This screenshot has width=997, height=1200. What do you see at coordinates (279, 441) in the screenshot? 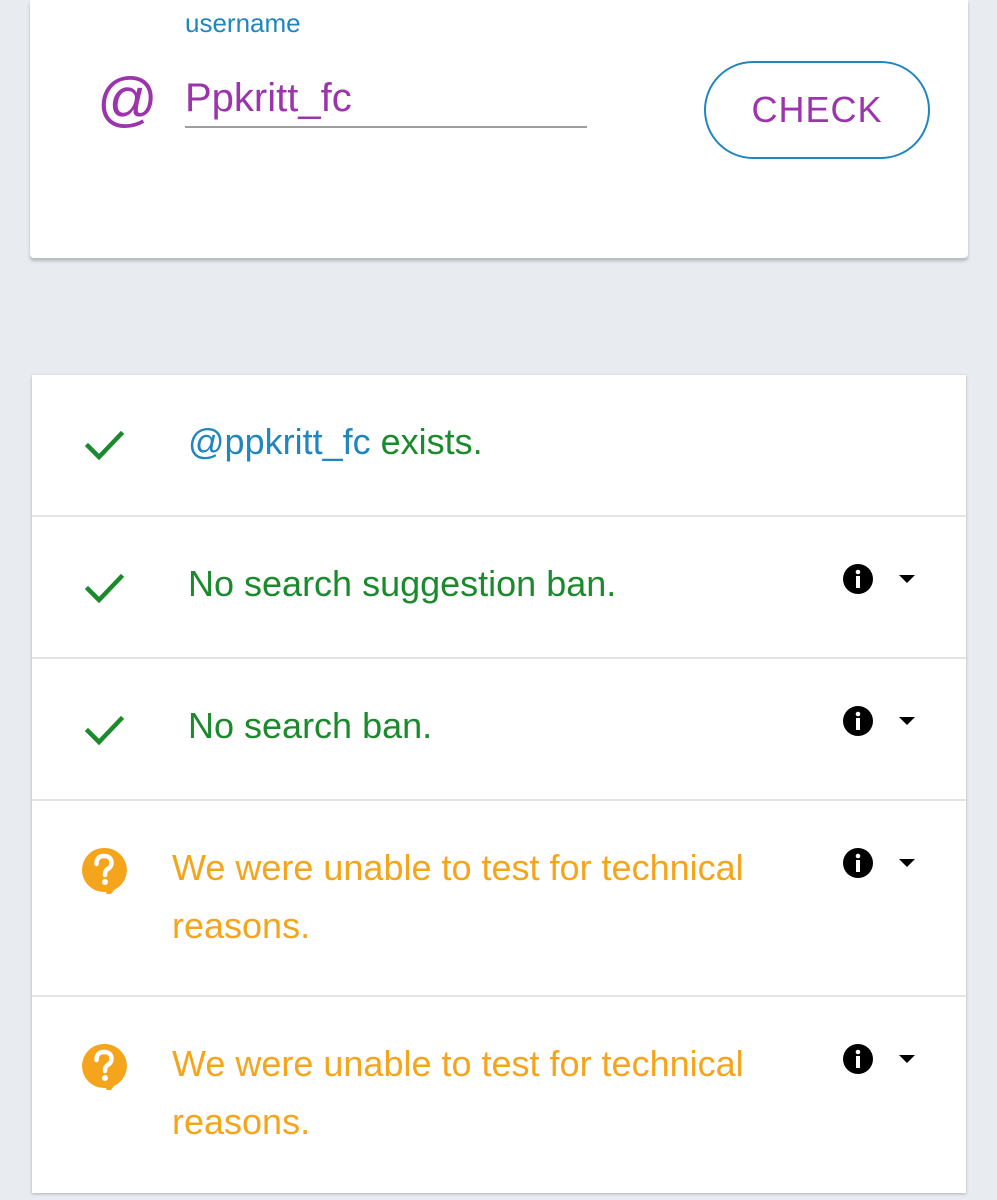
I see `username-handle: @ppkritt_fc` at bounding box center [279, 441].